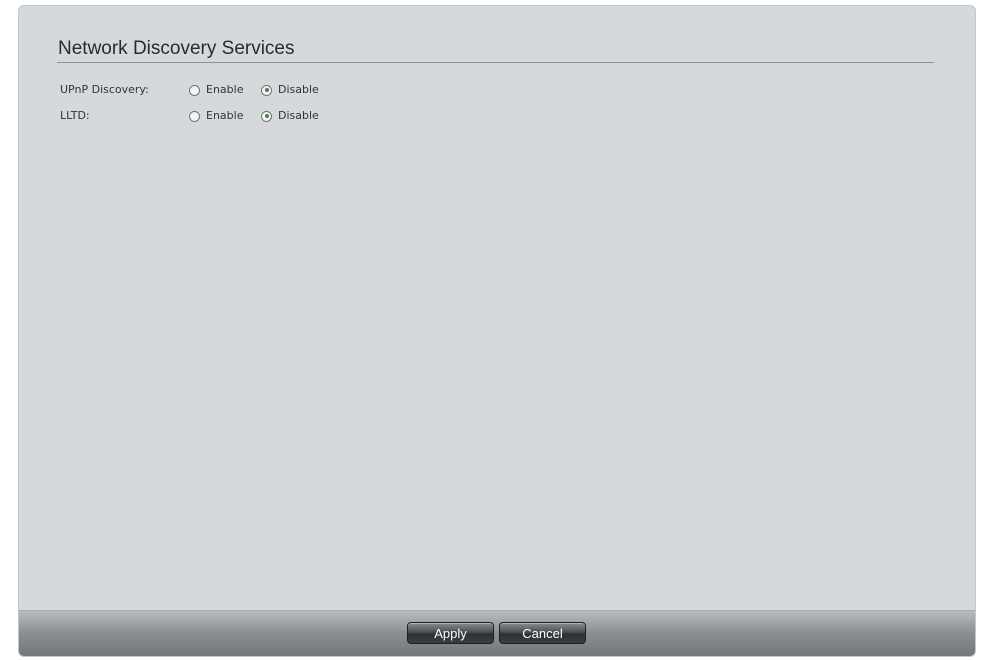 Image resolution: width=983 pixels, height=660 pixels. Describe the element at coordinates (298, 115) in the screenshot. I see `lltd-disable-label: Disable` at that location.